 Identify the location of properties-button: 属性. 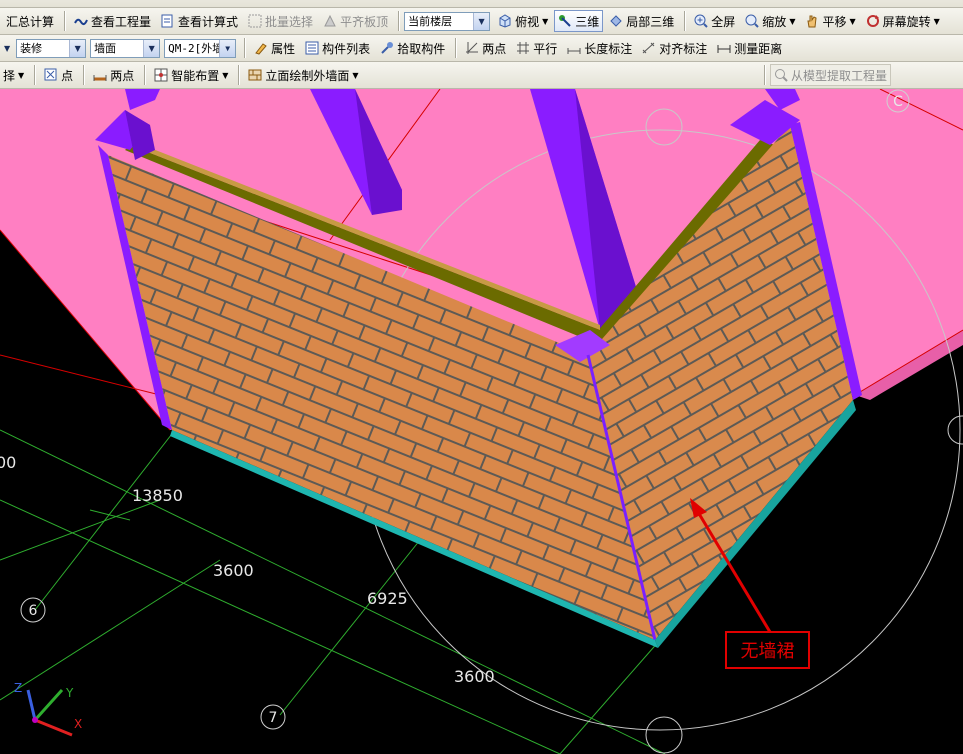
(274, 48).